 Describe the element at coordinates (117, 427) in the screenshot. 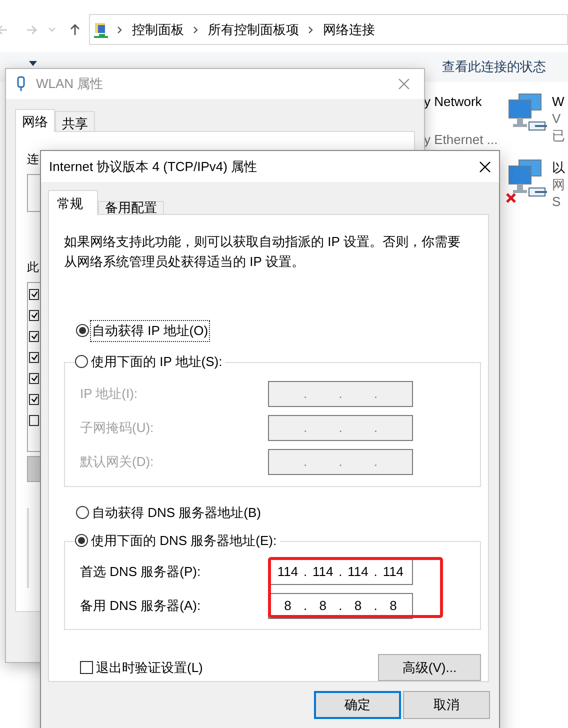

I see `field-label: 子网掩码(U):` at that location.